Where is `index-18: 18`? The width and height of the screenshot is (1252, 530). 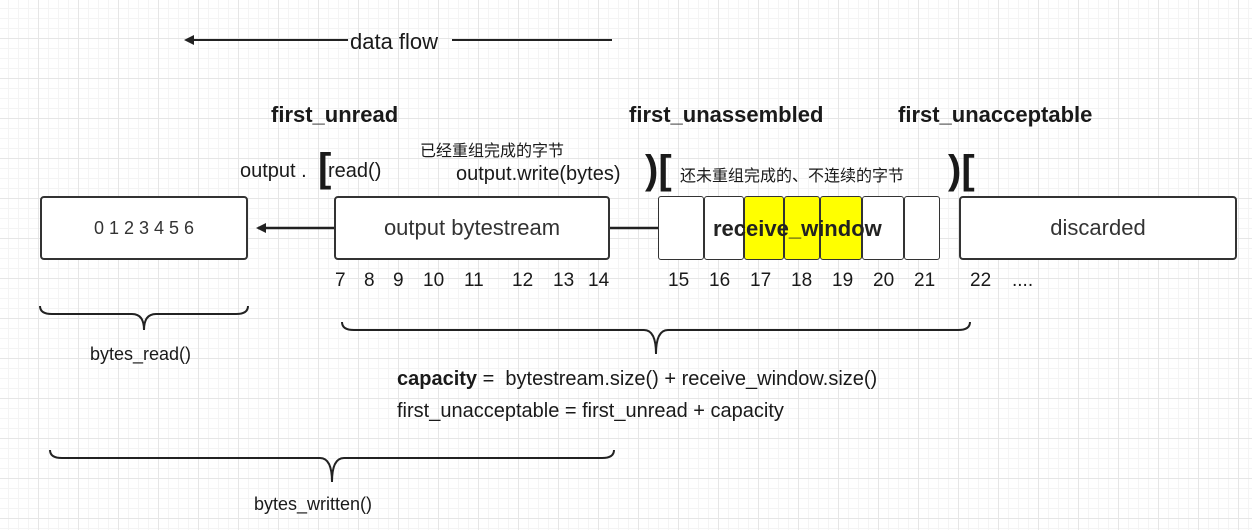
index-18: 18 is located at coordinates (802, 280).